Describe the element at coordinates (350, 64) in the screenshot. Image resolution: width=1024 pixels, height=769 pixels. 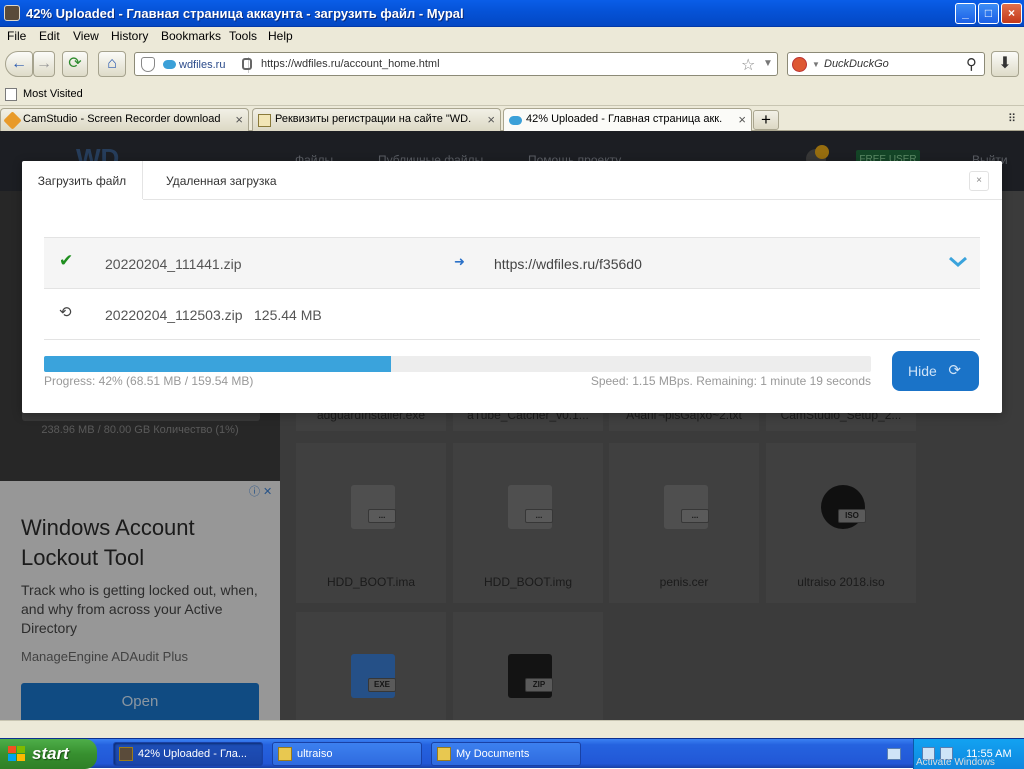
I see `url-text: https://wdfiles.ru/account_home.html` at that location.